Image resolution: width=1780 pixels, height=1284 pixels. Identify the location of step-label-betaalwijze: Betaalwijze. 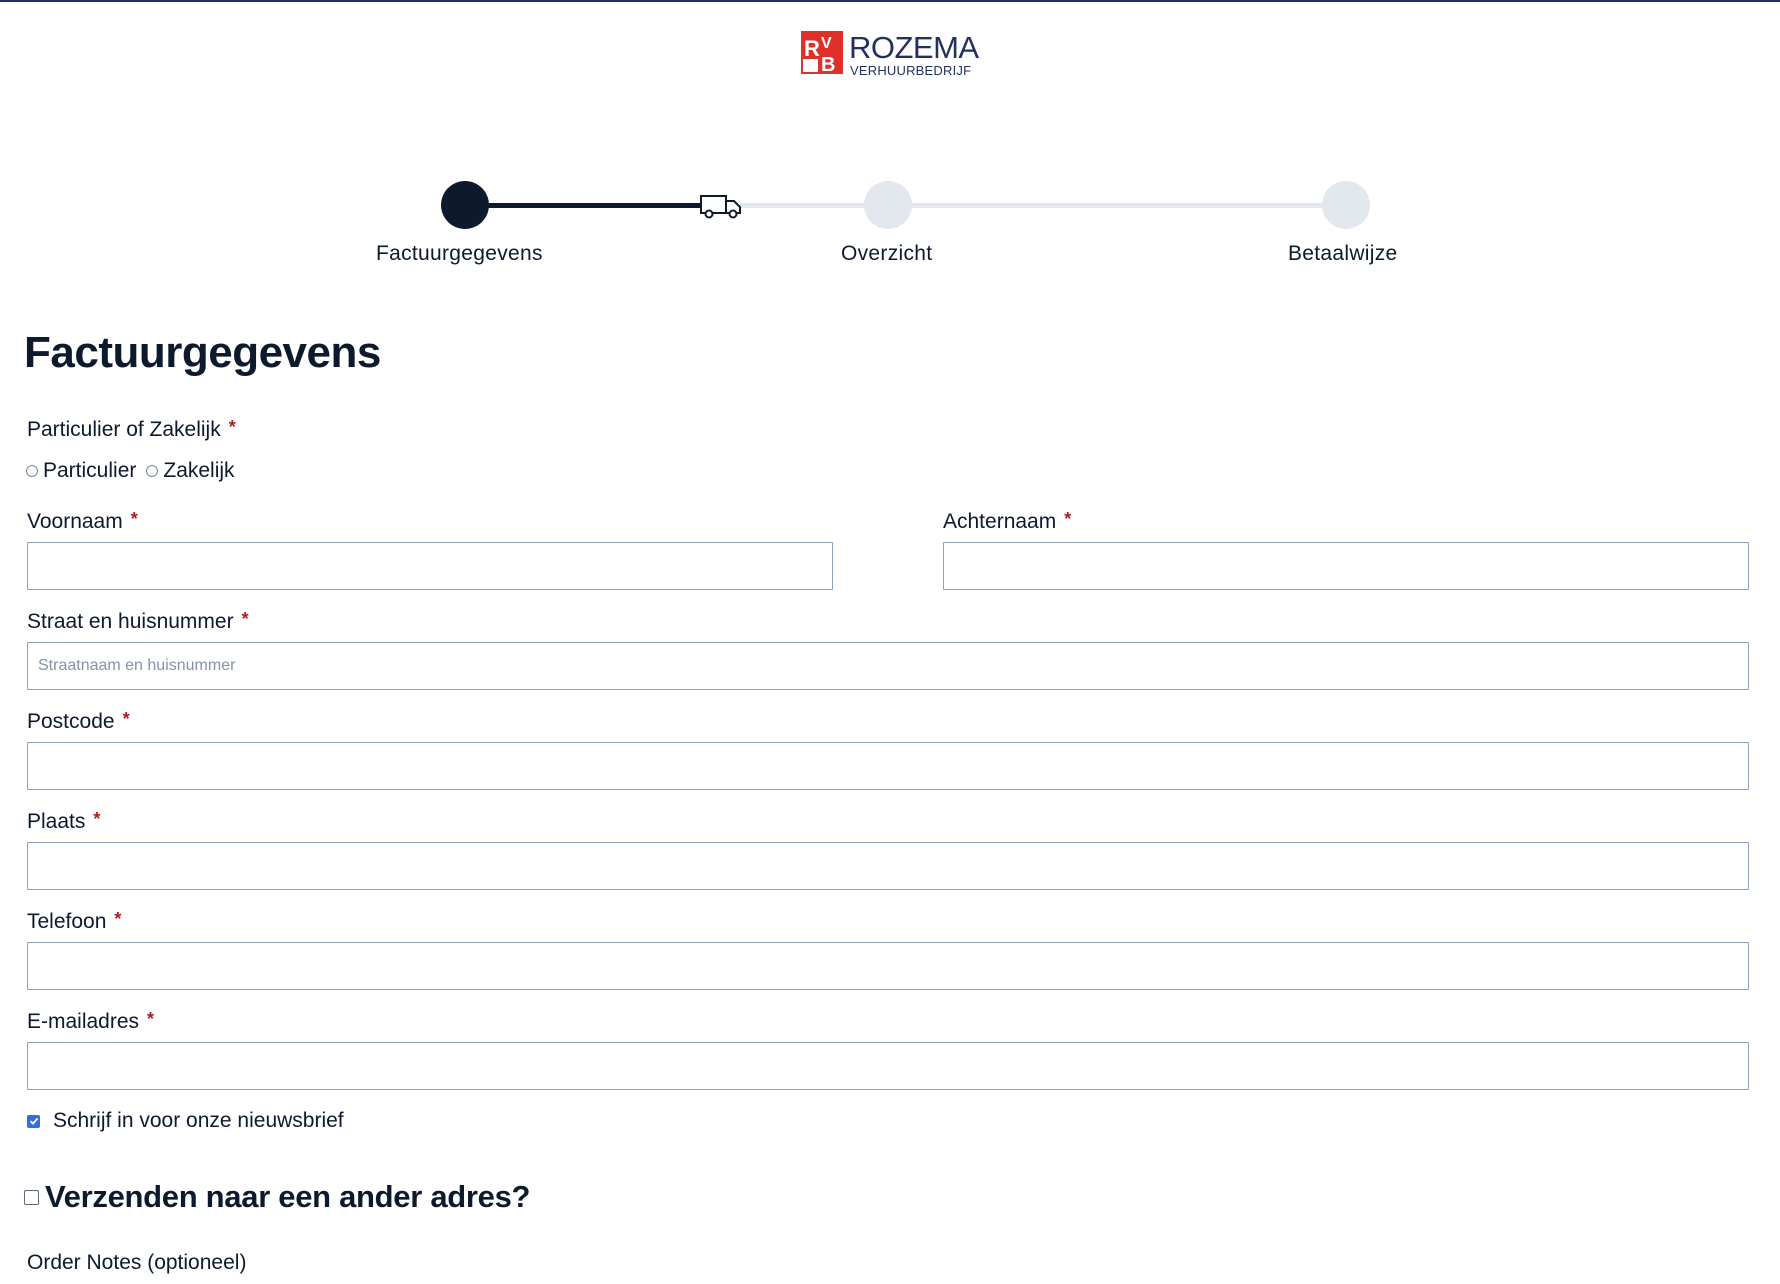
(1343, 254).